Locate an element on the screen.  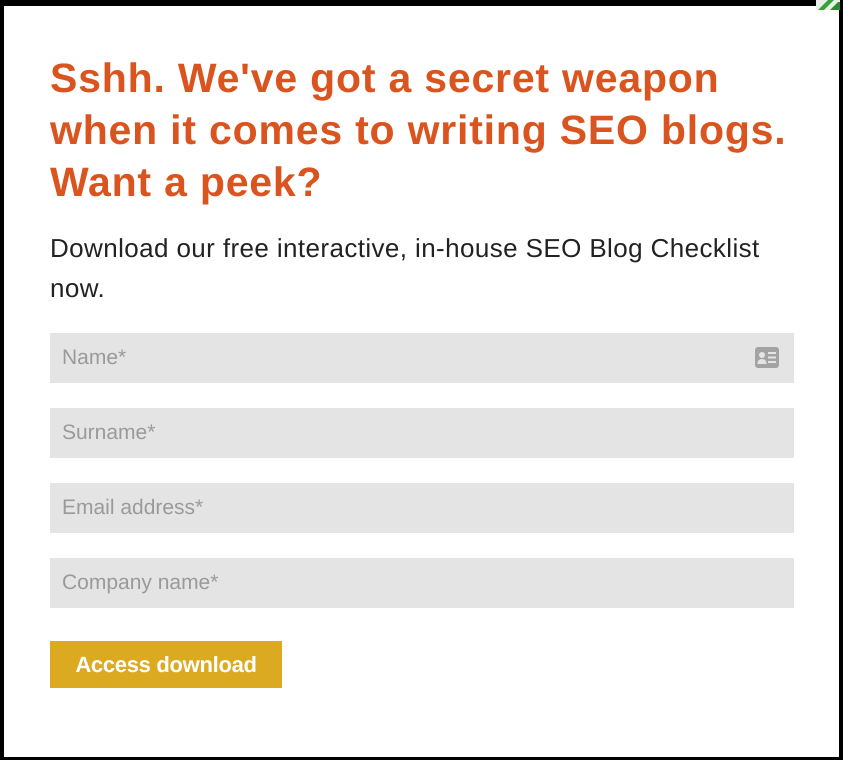
broken-image-icon is located at coordinates (828, 5).